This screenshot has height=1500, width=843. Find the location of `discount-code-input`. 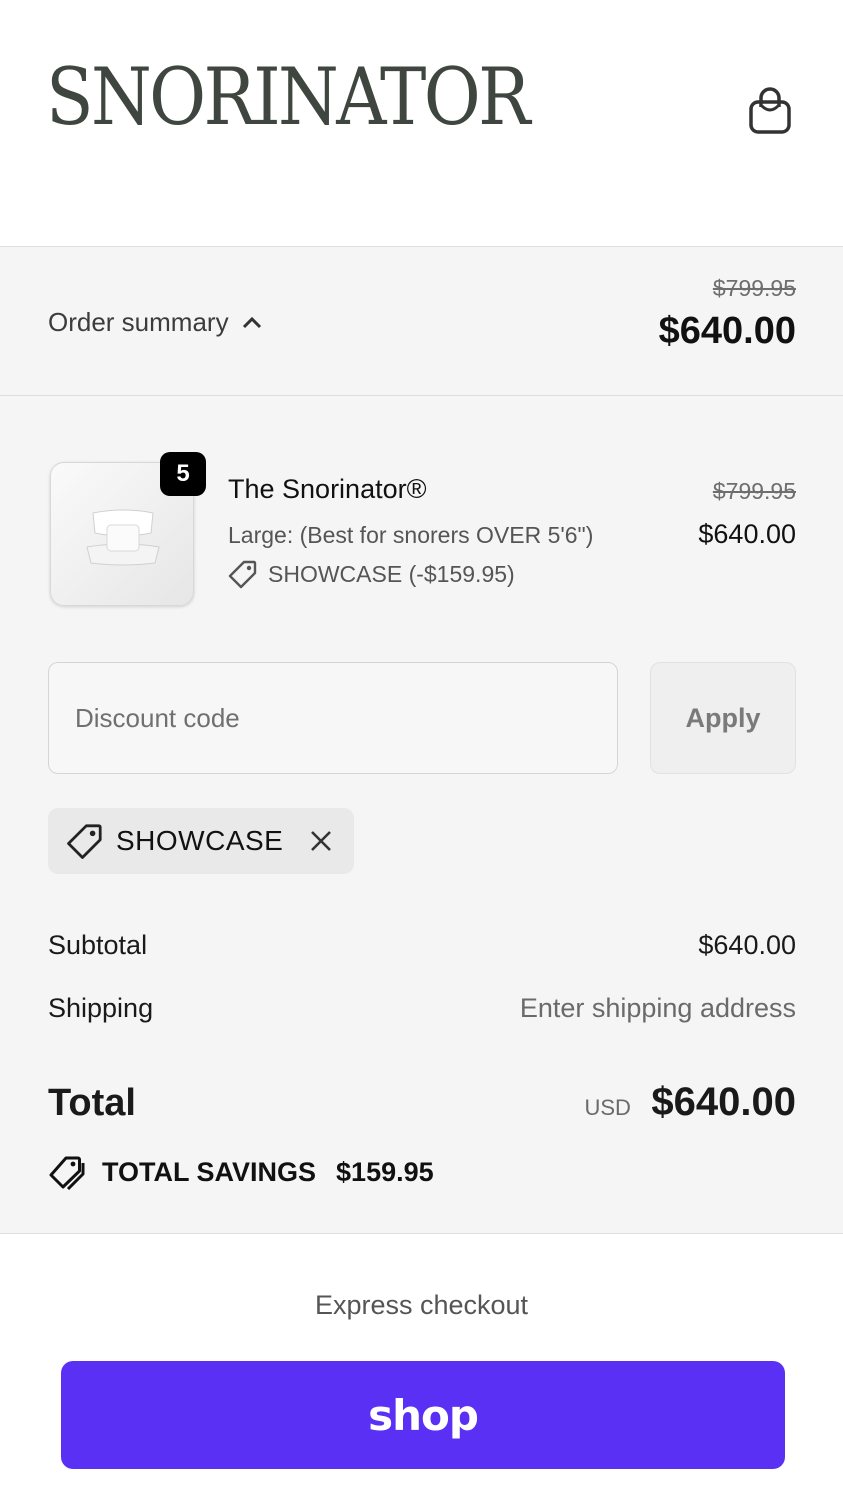

discount-code-input is located at coordinates (333, 718).